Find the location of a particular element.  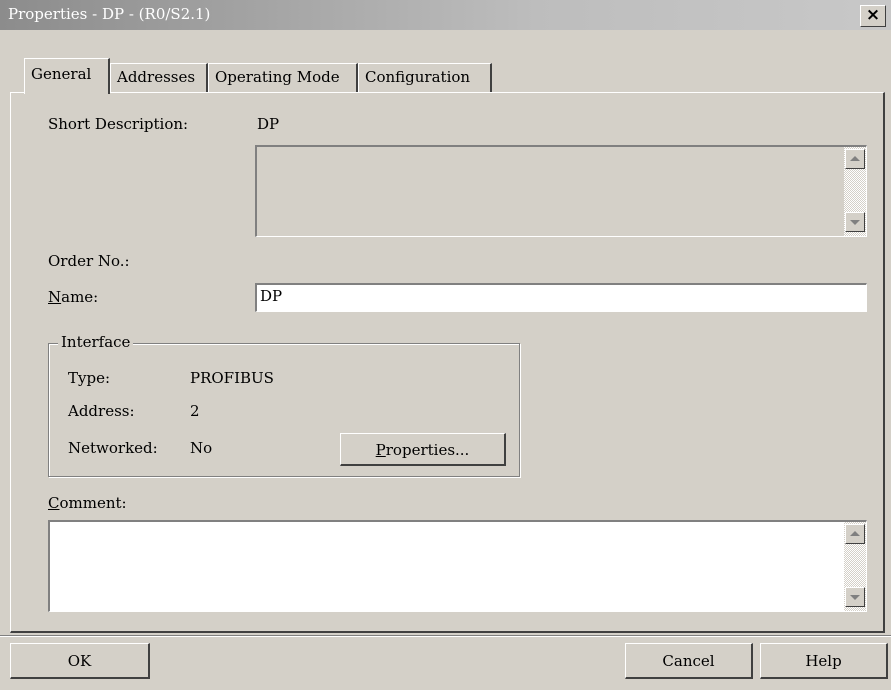

tab-addresses-label: Addresses is located at coordinates (156, 77).